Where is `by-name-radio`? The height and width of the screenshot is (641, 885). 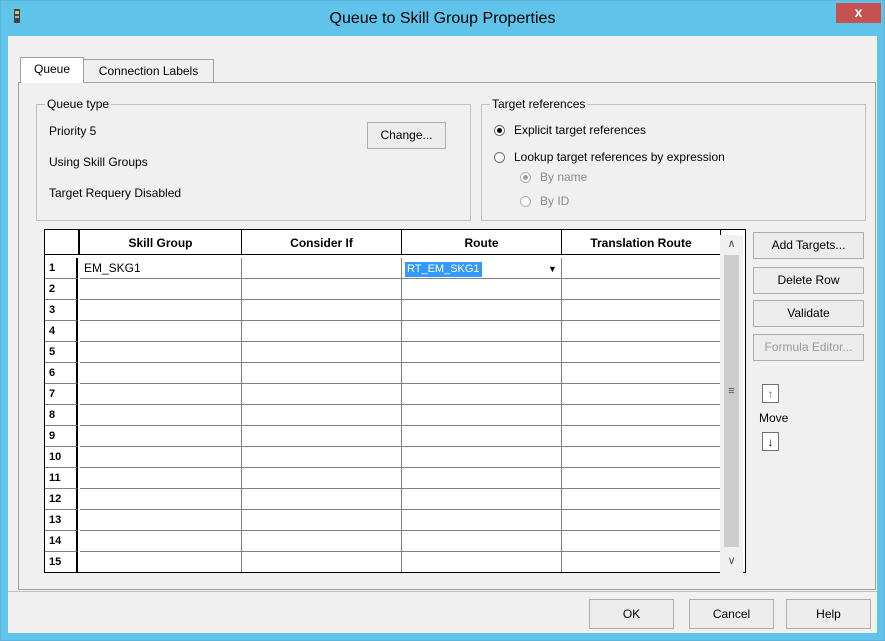 by-name-radio is located at coordinates (525, 177).